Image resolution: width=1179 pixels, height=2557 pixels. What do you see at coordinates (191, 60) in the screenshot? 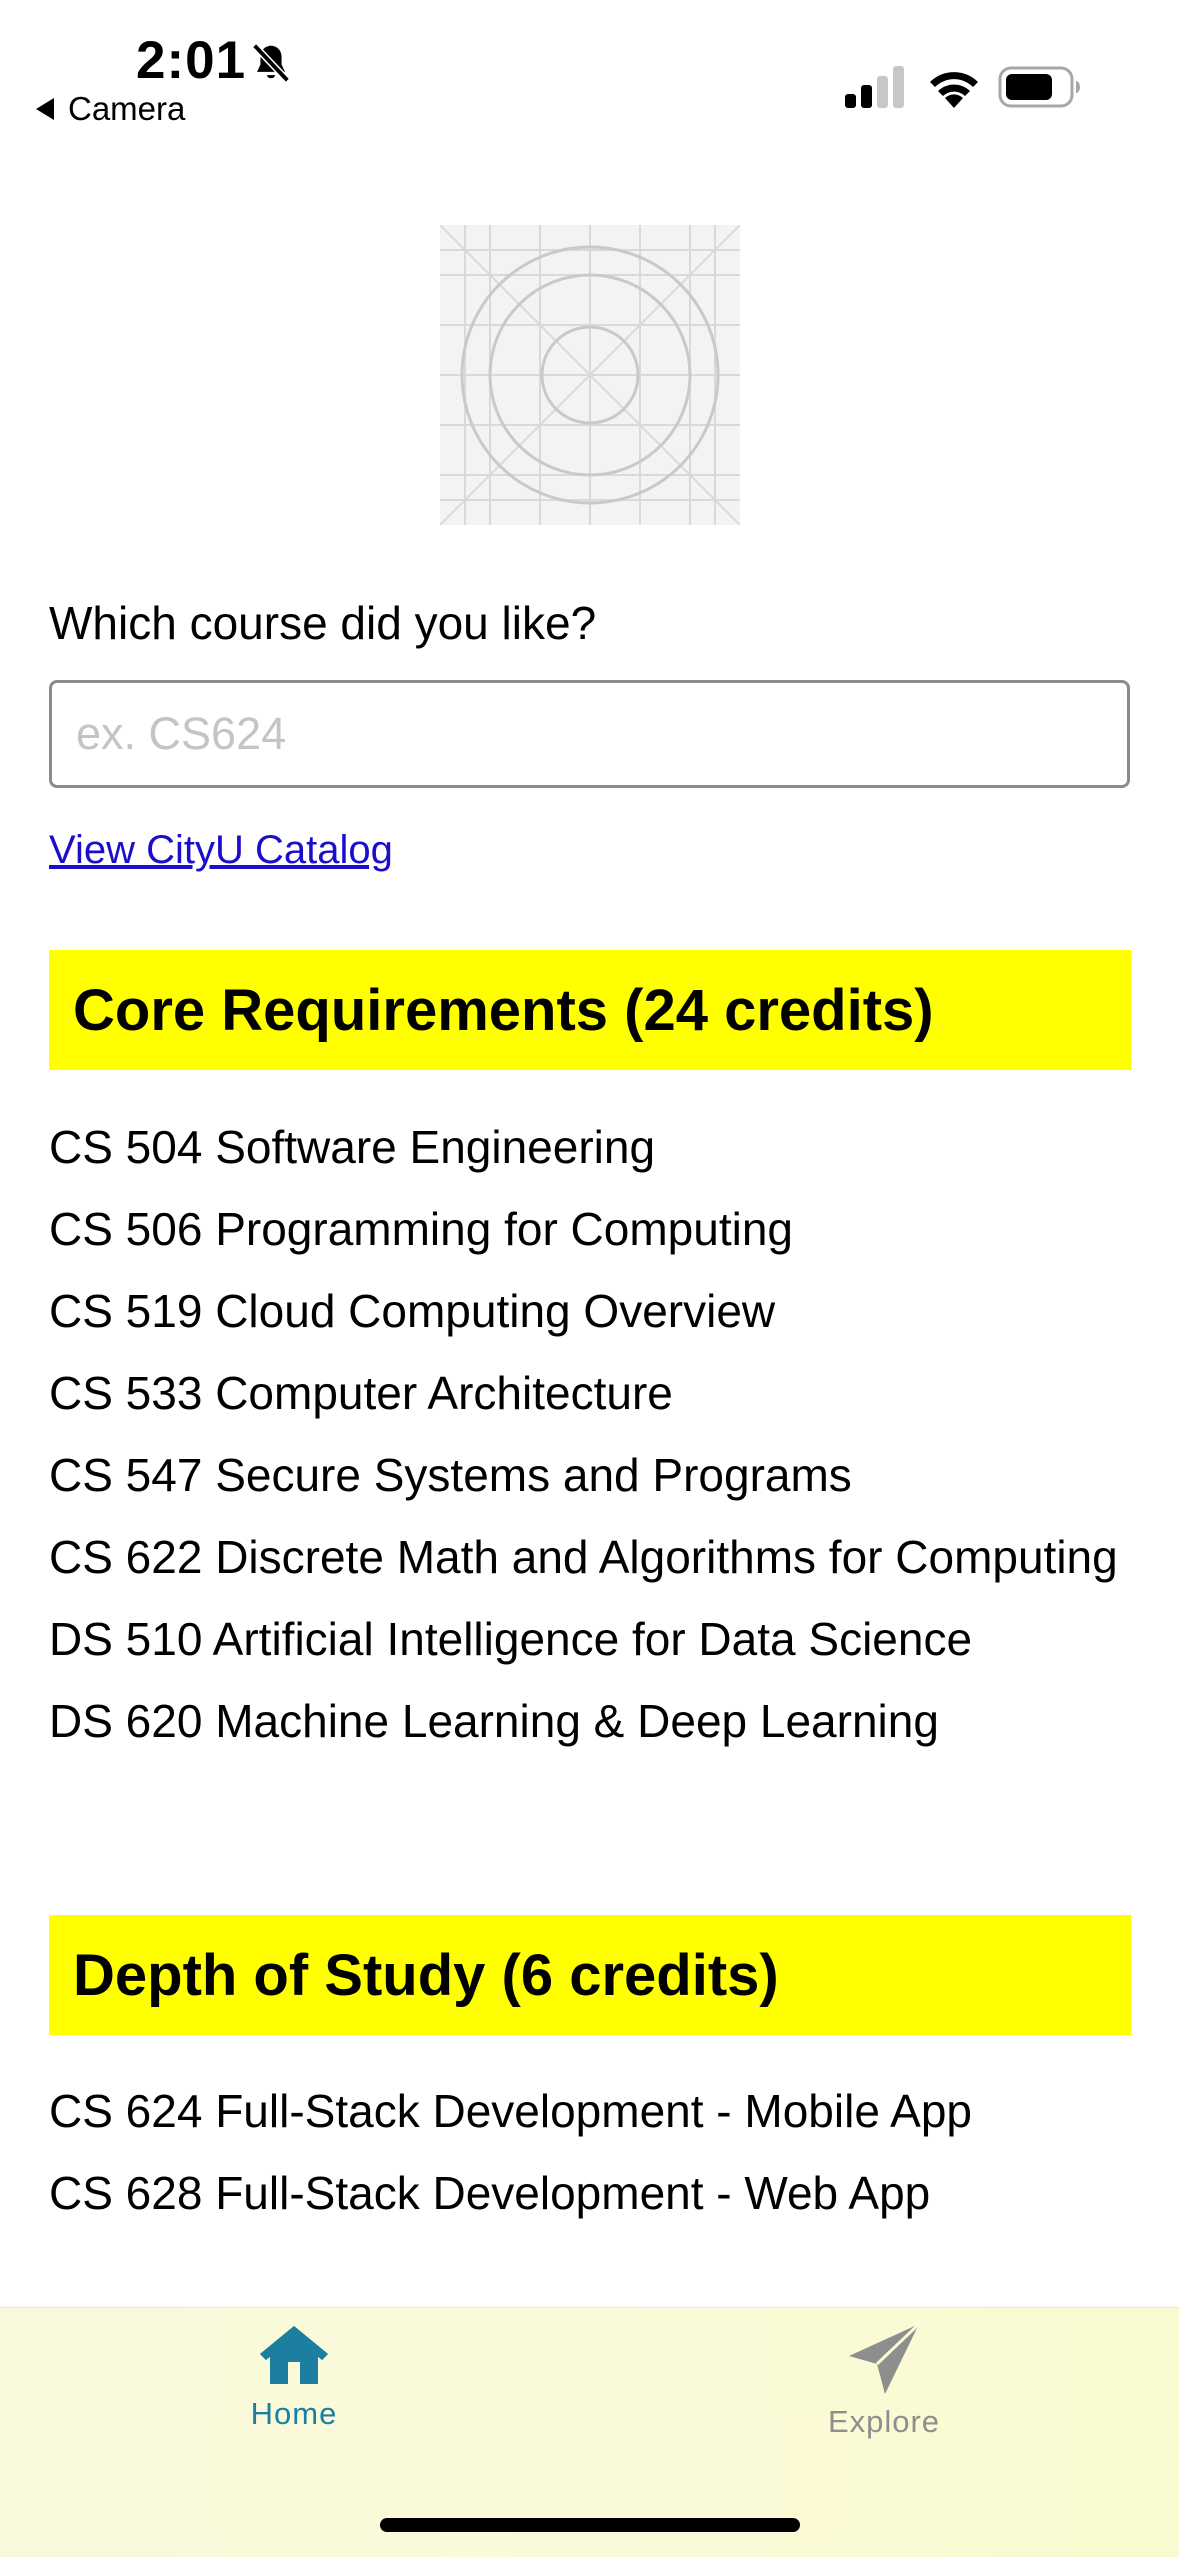
I see `status-time: 2:01` at bounding box center [191, 60].